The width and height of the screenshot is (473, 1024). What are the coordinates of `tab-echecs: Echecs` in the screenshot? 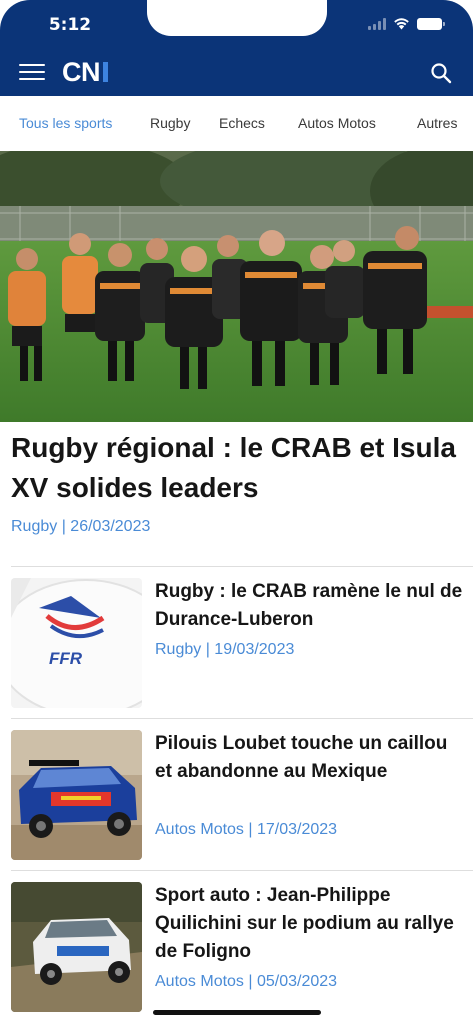 It's located at (242, 123).